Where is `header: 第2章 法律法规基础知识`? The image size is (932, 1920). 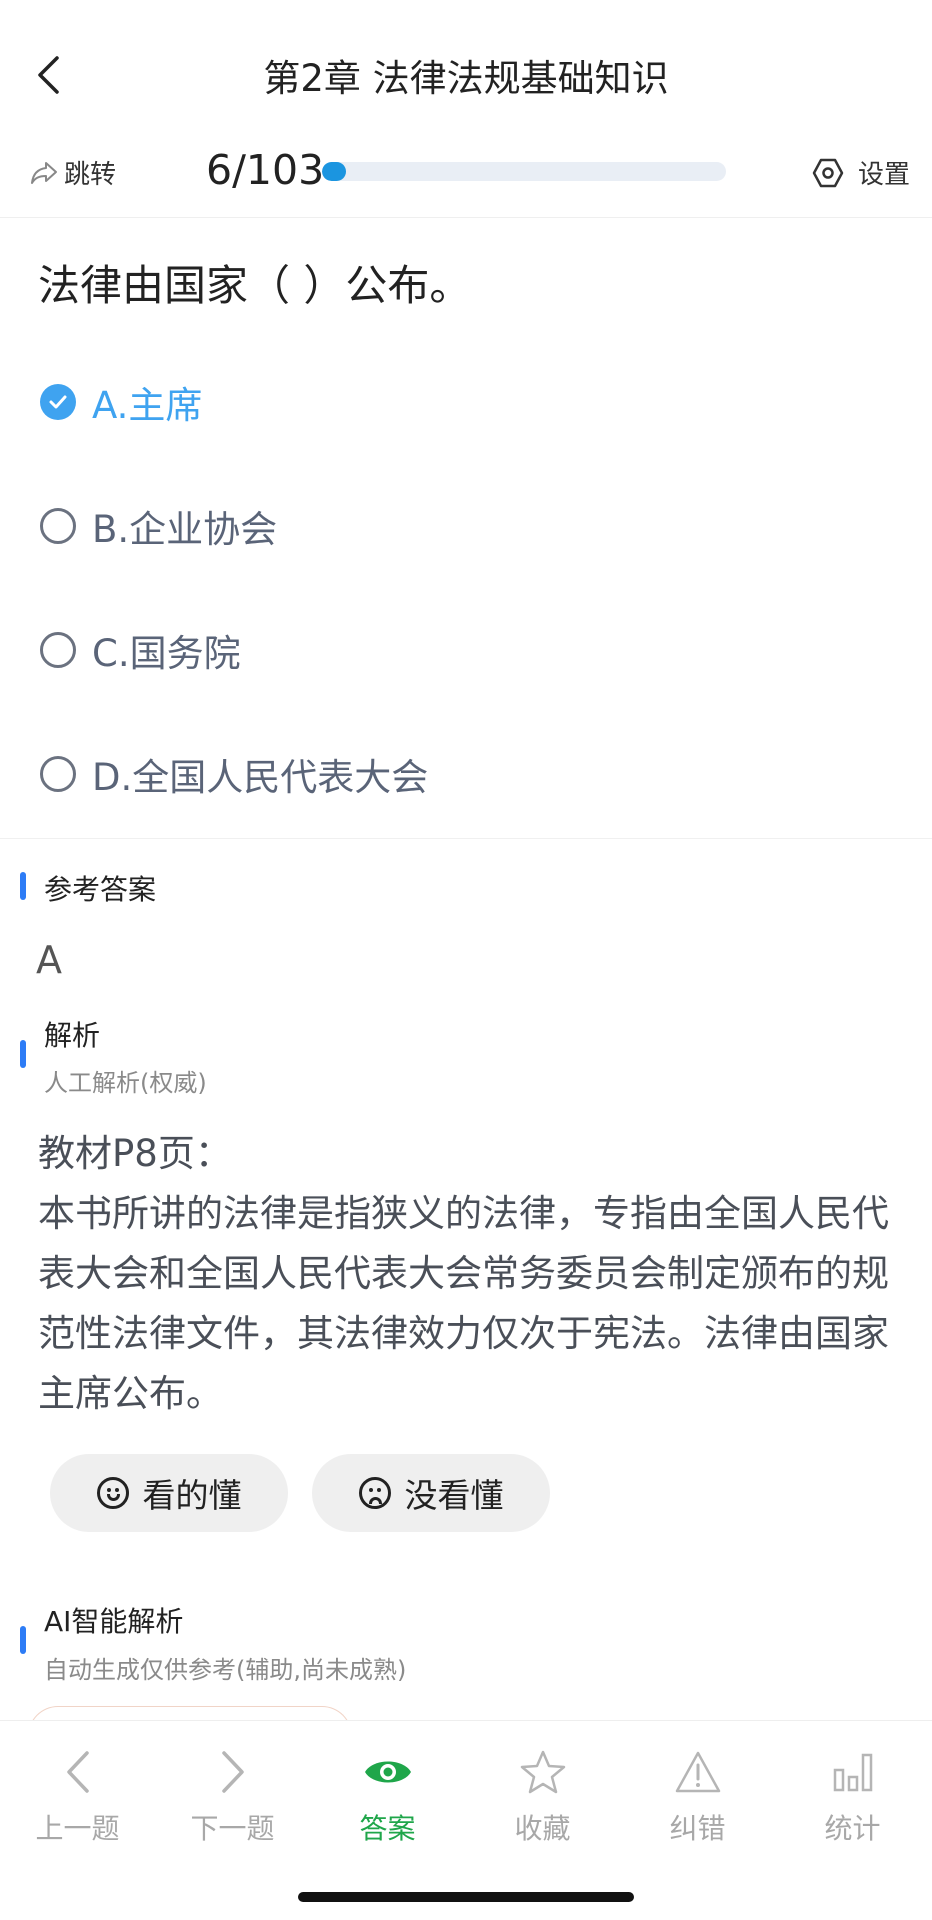 header: 第2章 法律法规基础知识 is located at coordinates (466, 70).